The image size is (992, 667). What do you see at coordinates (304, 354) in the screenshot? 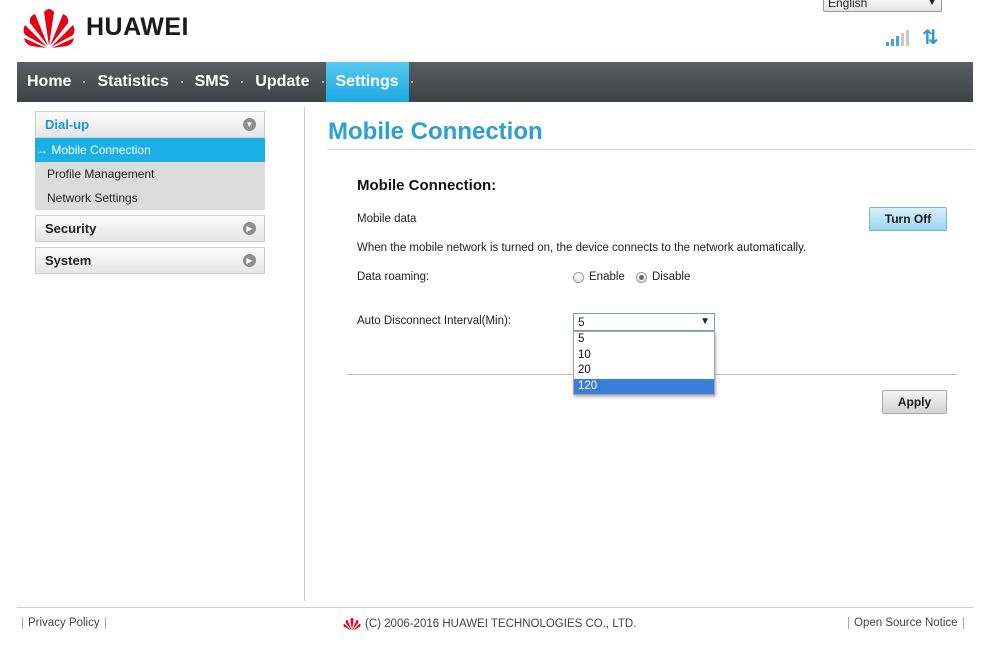
I see `content-divider` at bounding box center [304, 354].